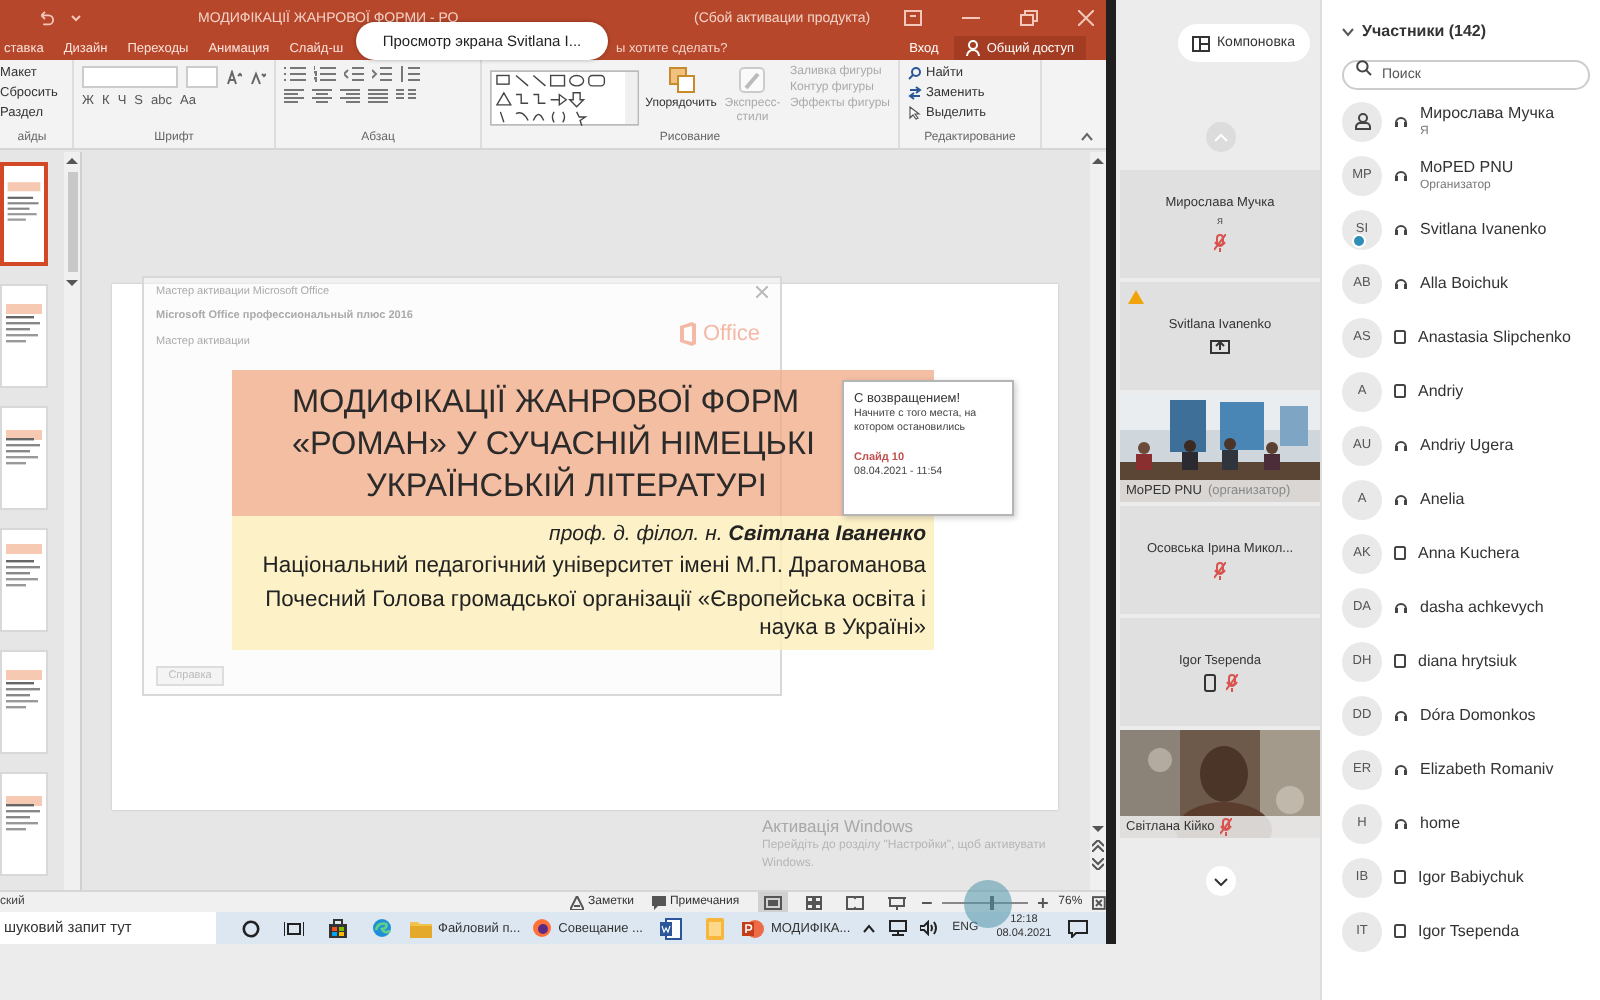 This screenshot has width=1600, height=1000. What do you see at coordinates (1467, 445) in the screenshot?
I see `participant-name: Andriy Ugera` at bounding box center [1467, 445].